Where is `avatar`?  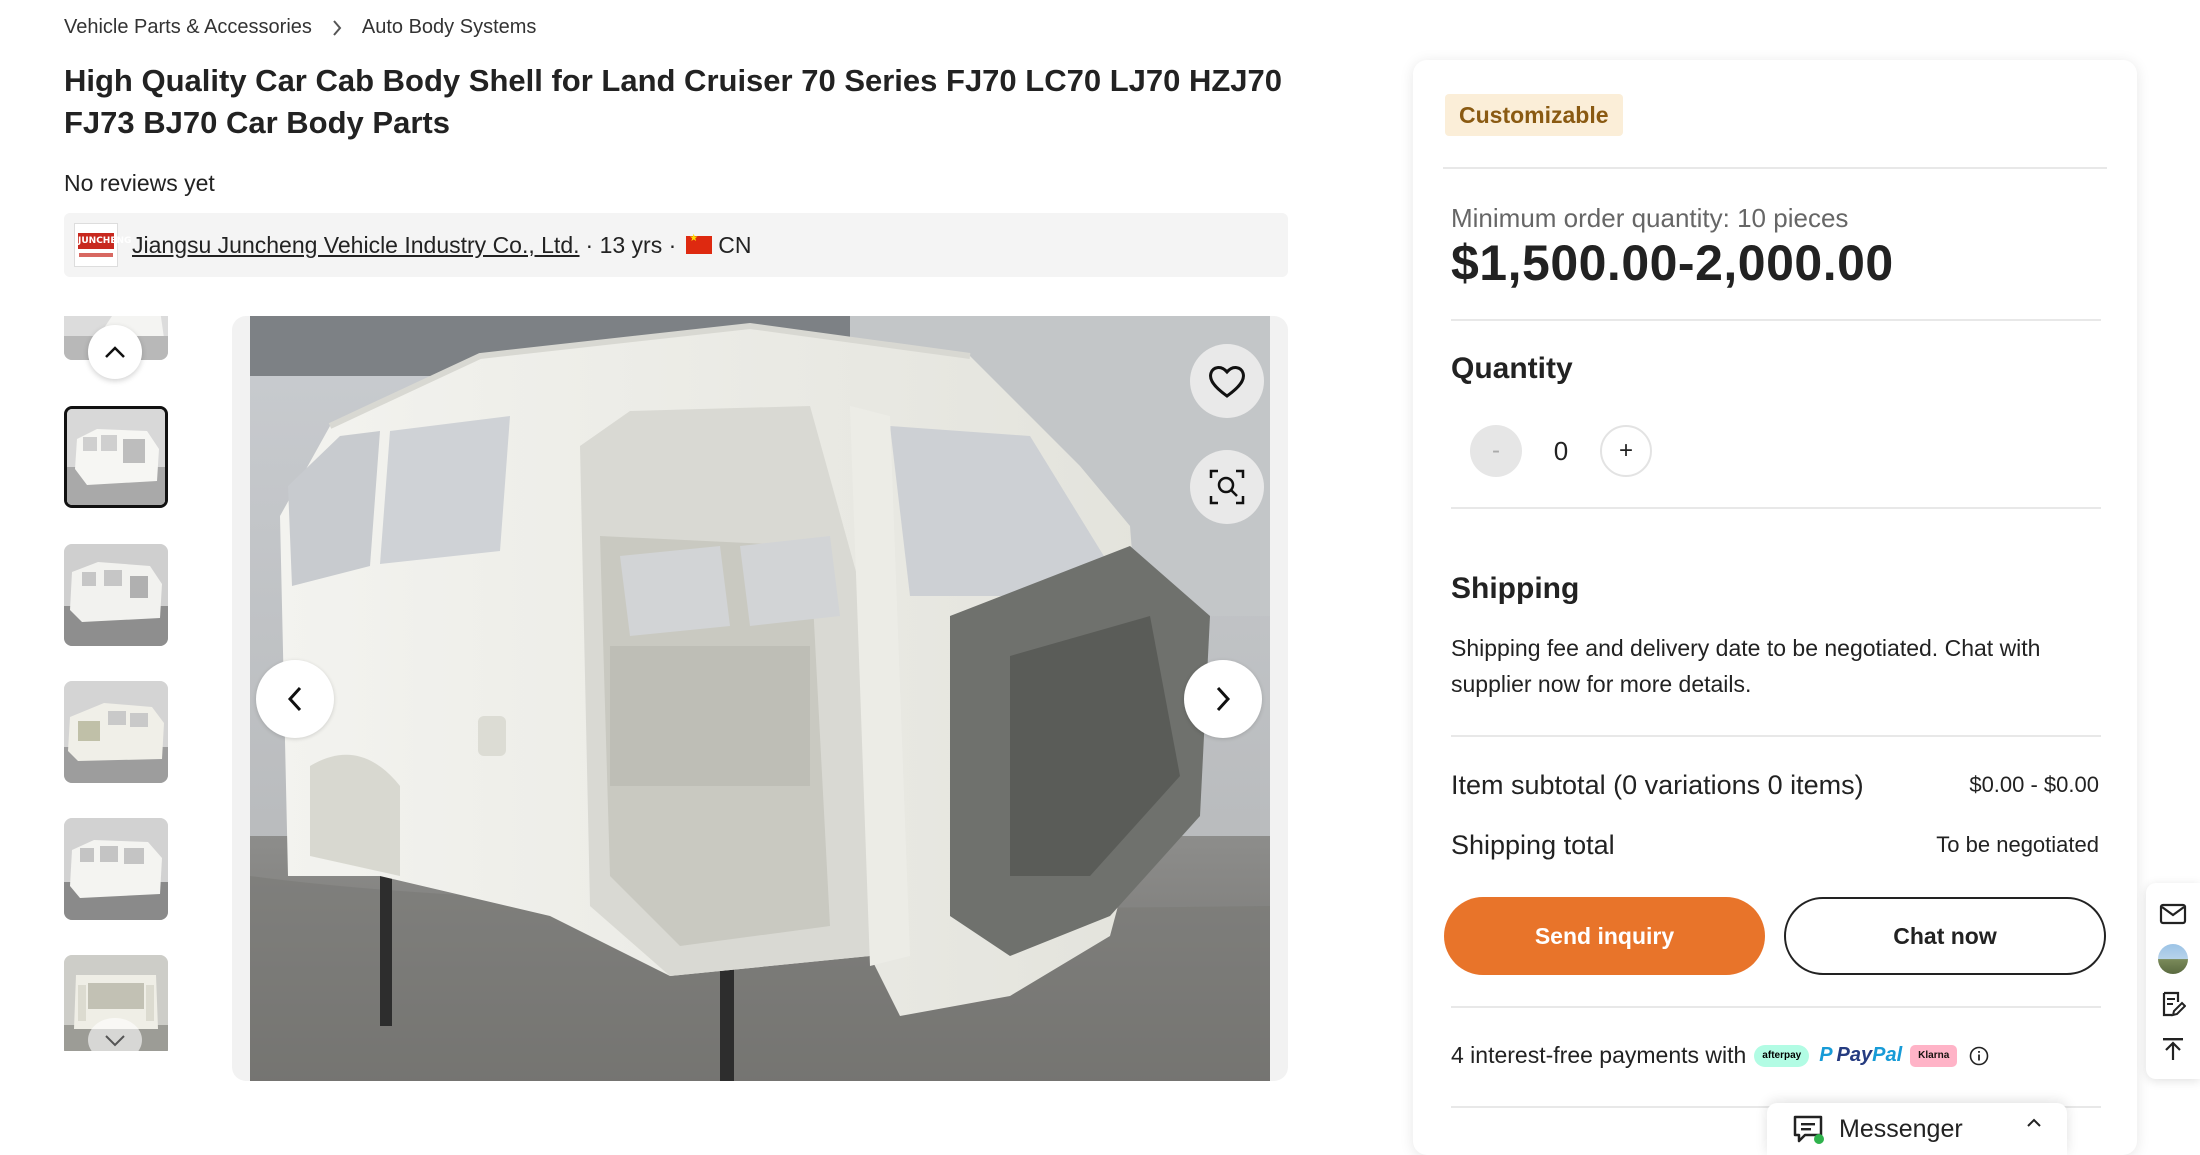 avatar is located at coordinates (2173, 958).